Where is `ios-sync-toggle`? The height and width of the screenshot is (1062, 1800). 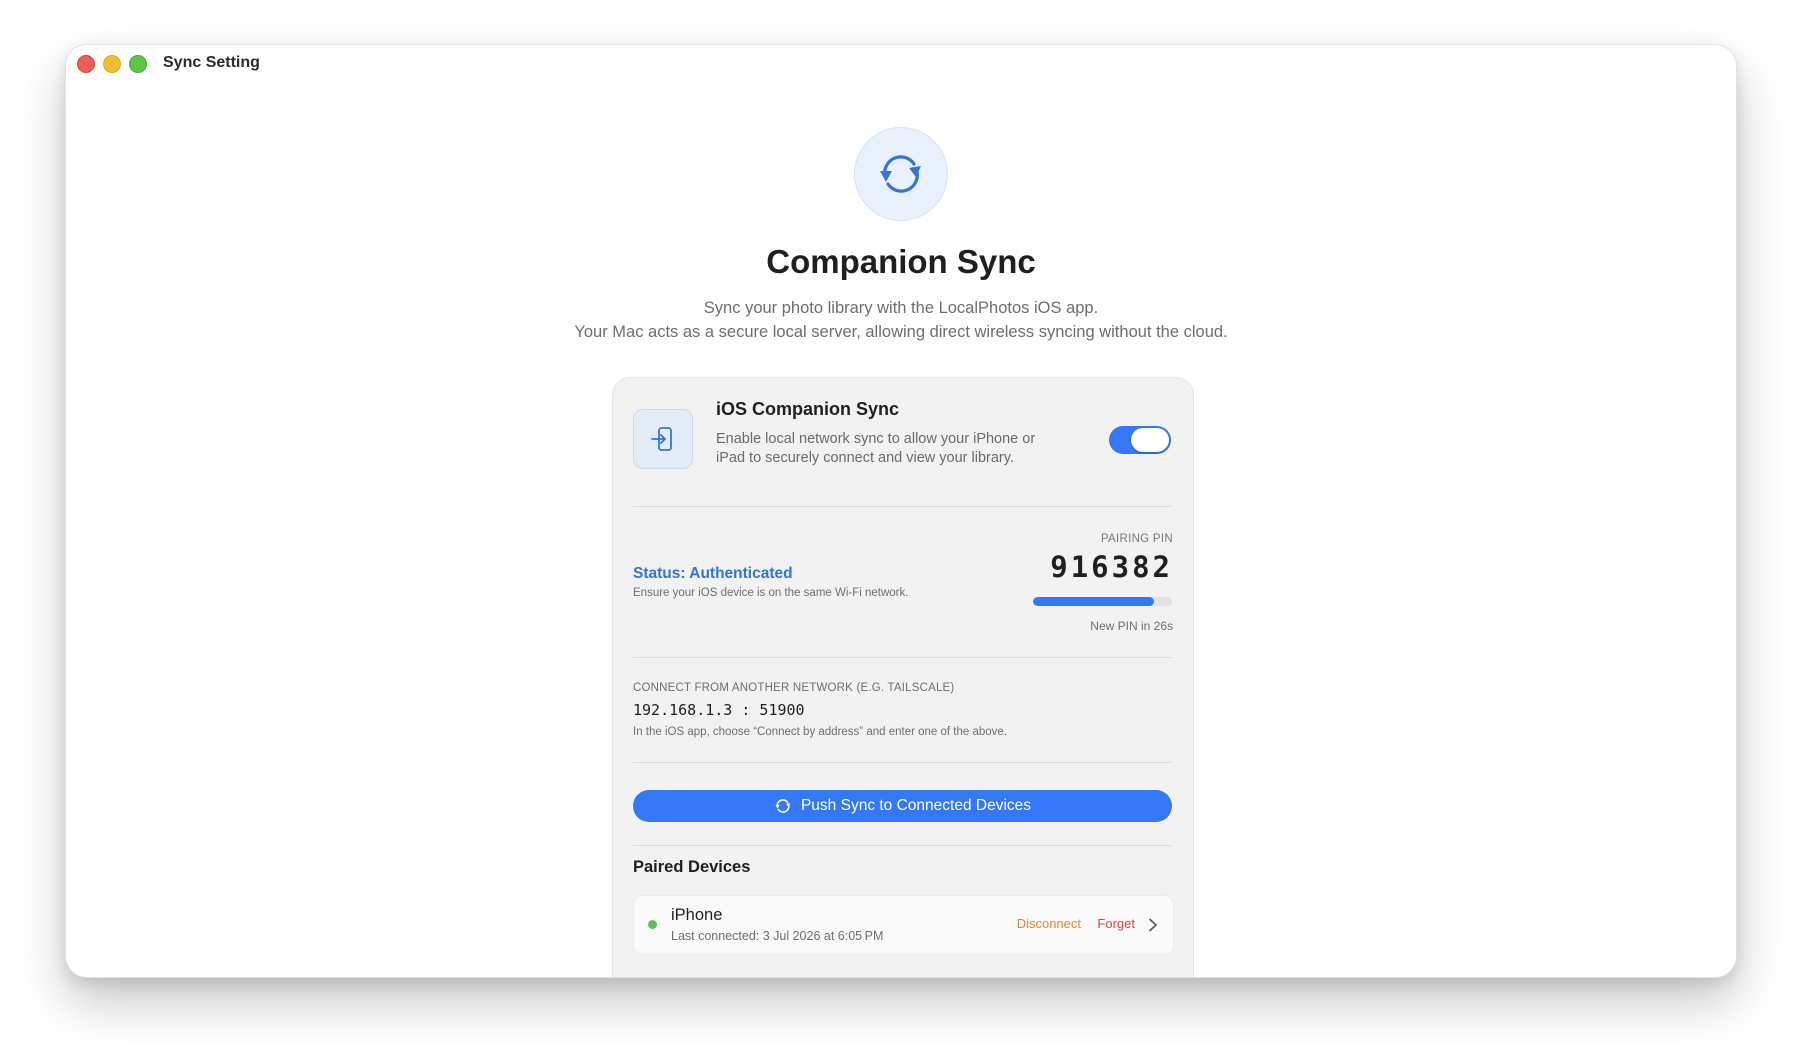
ios-sync-toggle is located at coordinates (1140, 440).